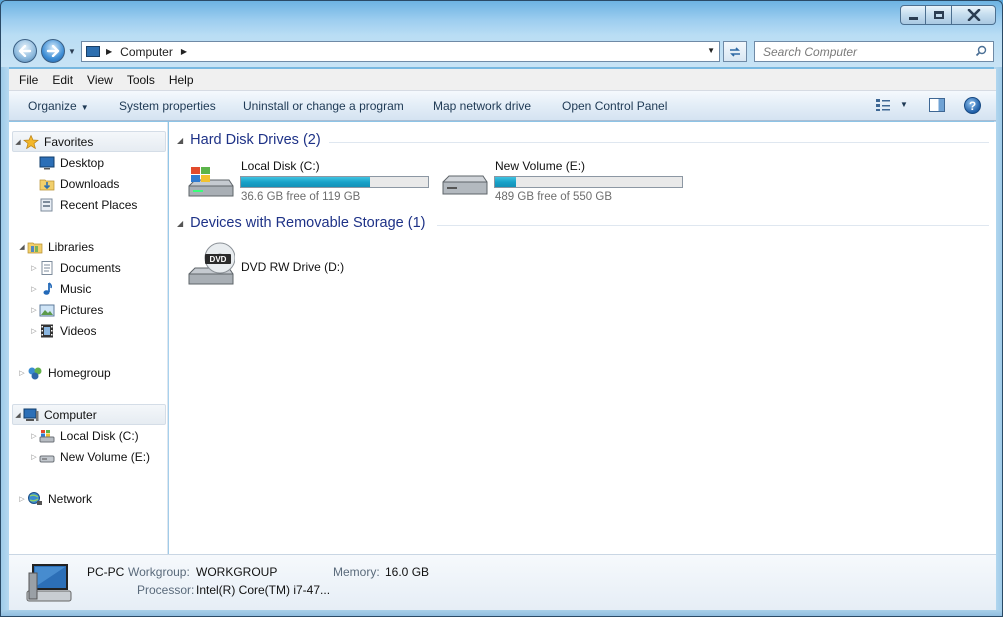 Image resolution: width=1003 pixels, height=617 pixels. I want to click on nav-downloads: Downloads, so click(79, 183).